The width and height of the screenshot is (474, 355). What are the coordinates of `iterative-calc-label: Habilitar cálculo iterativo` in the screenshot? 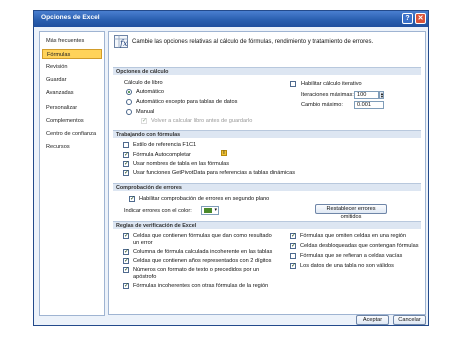 It's located at (331, 84).